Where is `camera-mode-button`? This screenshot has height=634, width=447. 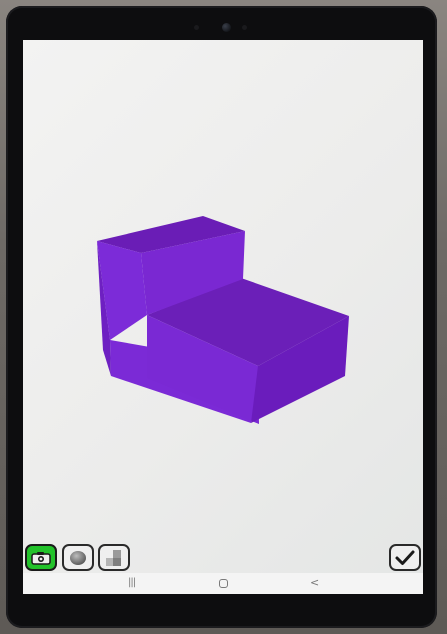 camera-mode-button is located at coordinates (41, 557).